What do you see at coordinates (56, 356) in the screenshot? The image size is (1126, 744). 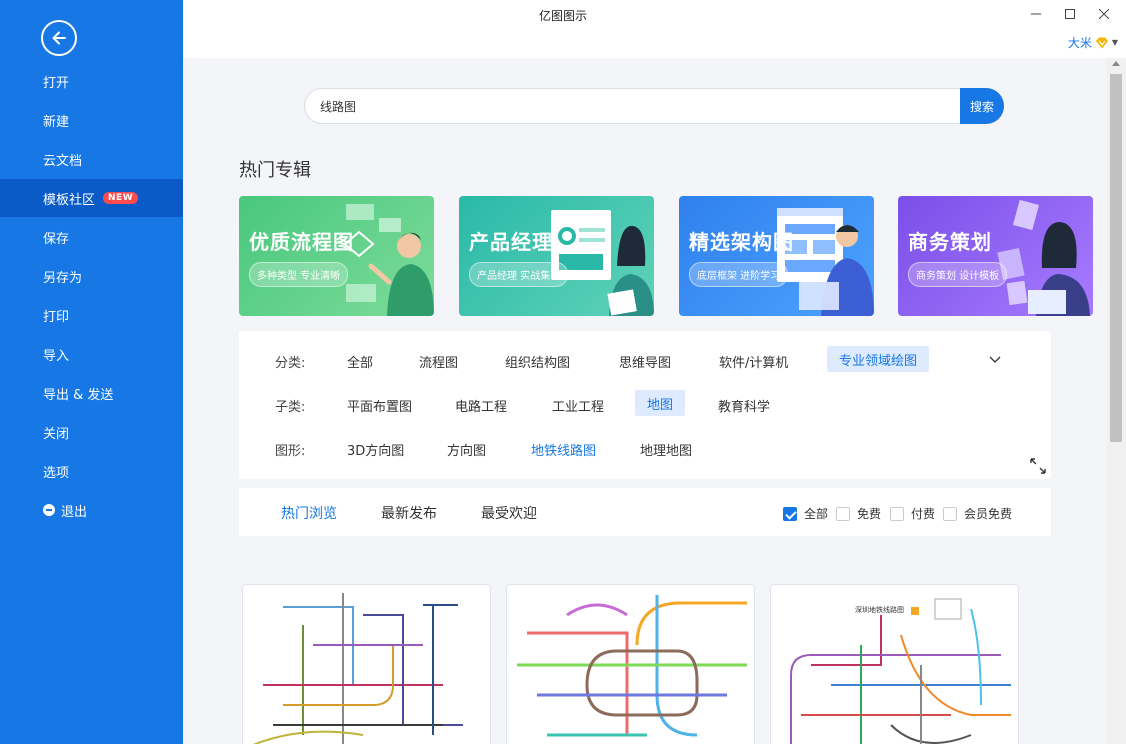 I see `sidebar-item-label: 导入` at bounding box center [56, 356].